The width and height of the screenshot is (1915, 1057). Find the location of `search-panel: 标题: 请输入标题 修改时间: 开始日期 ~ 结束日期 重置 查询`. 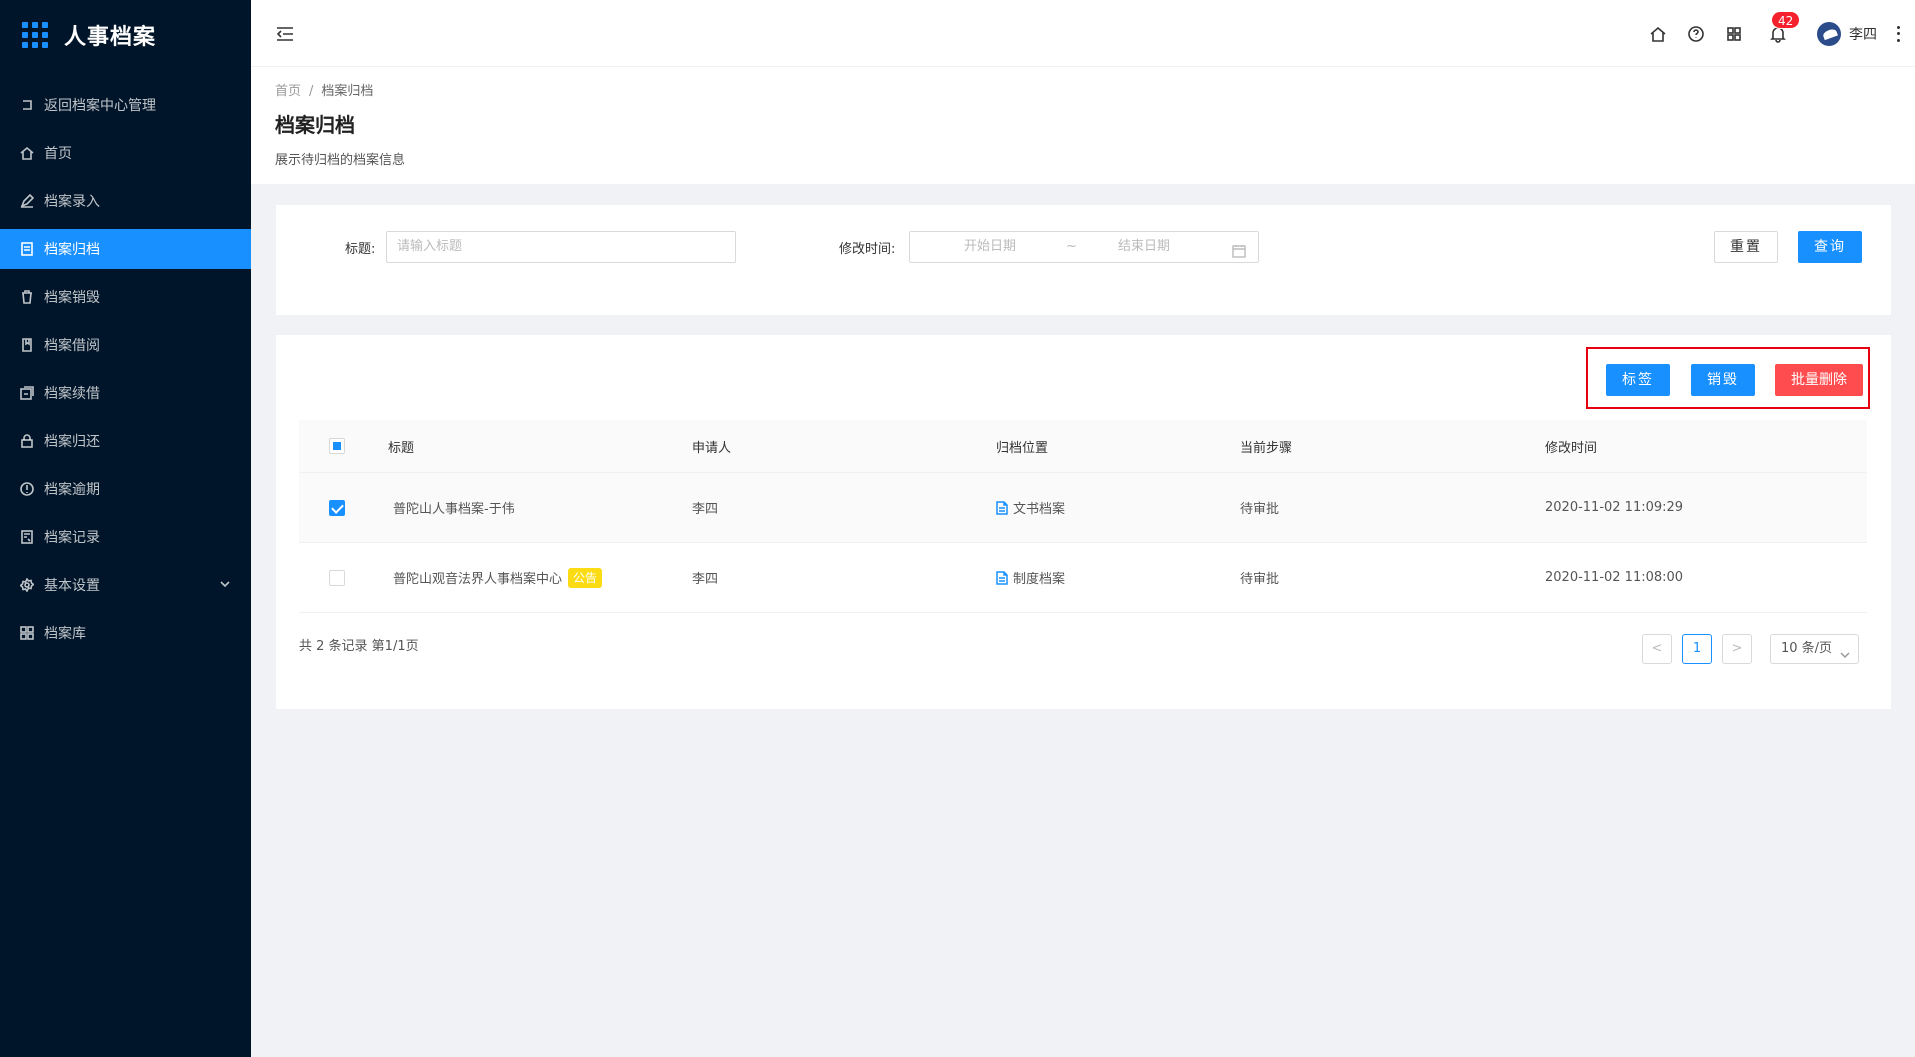

search-panel: 标题: 请输入标题 修改时间: 开始日期 ~ 结束日期 重置 查询 is located at coordinates (1083, 260).